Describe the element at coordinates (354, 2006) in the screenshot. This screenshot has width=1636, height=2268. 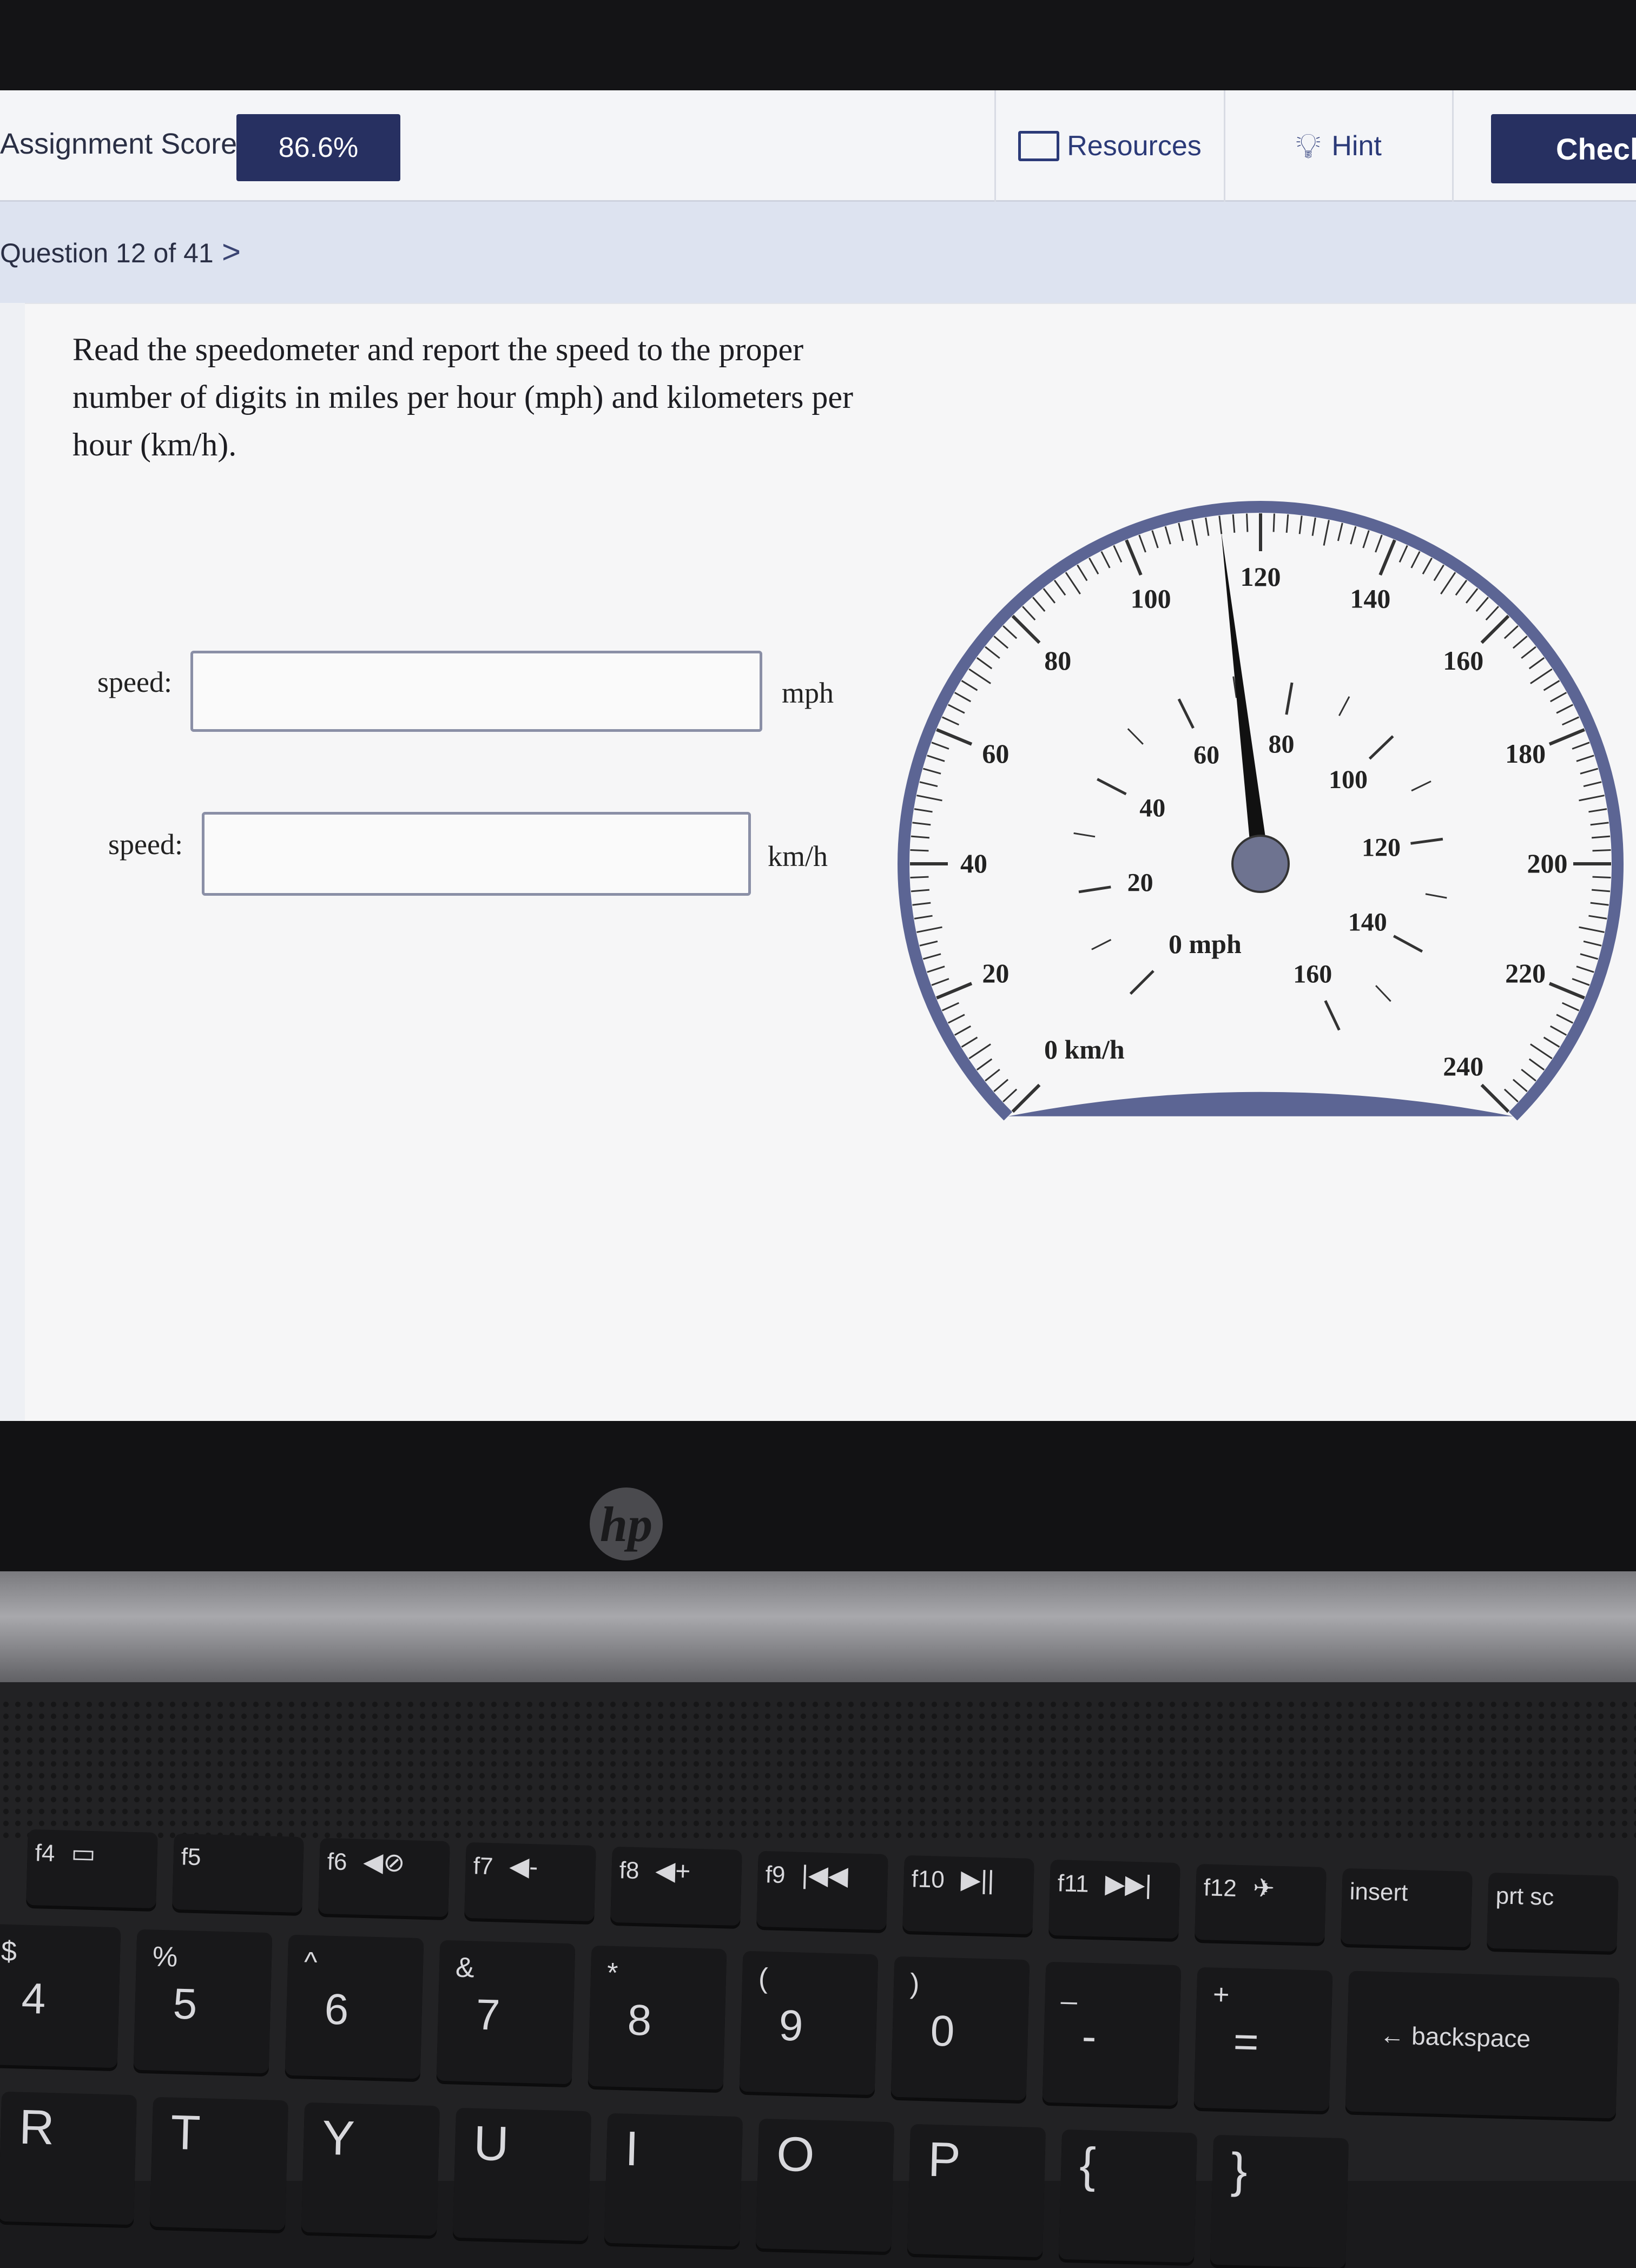
I see `key-6: ^ 6` at that location.